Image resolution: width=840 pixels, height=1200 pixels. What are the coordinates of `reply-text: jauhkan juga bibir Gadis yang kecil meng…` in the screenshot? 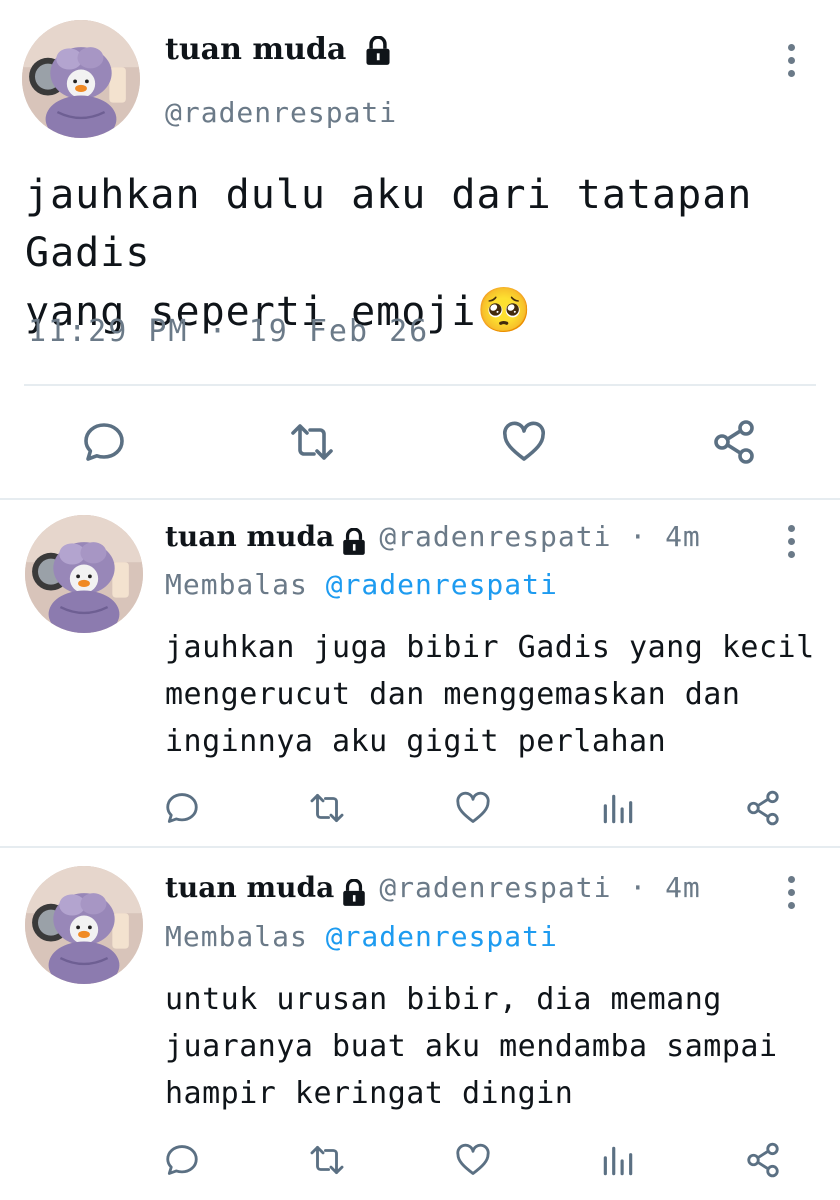 It's located at (495, 694).